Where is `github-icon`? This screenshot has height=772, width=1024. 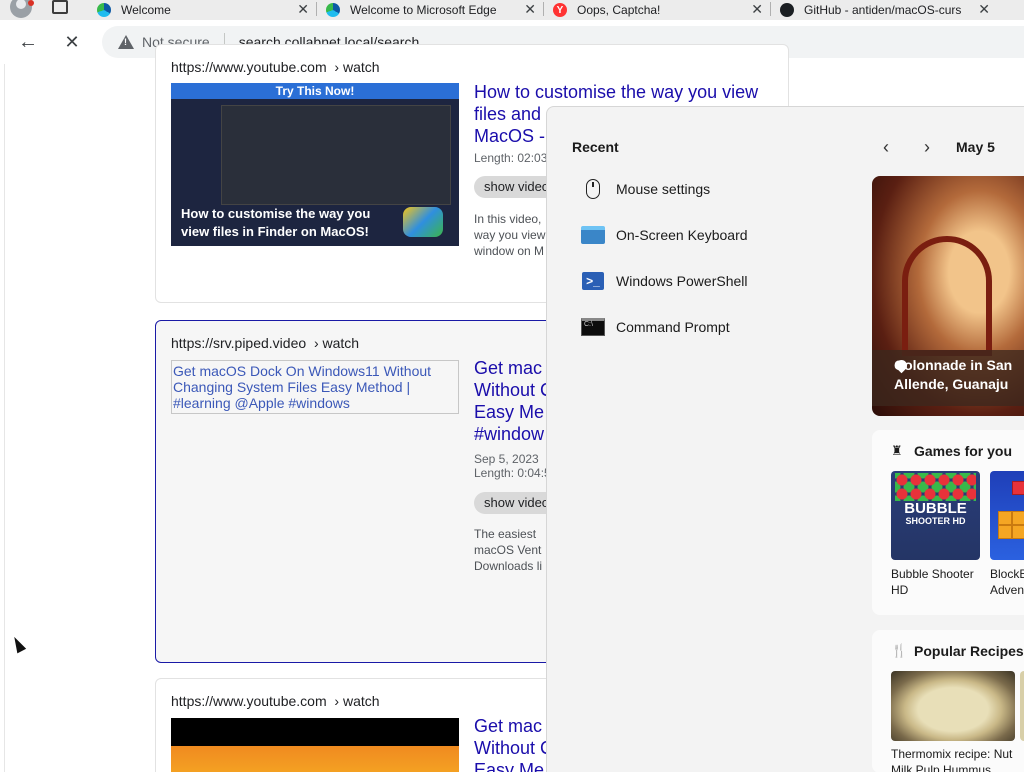 github-icon is located at coordinates (787, 10).